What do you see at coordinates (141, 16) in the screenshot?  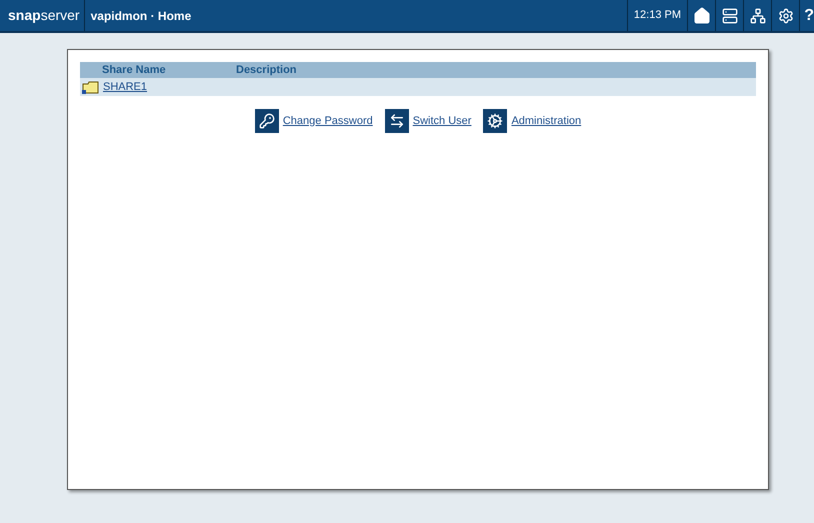 I see `page-title: vapidmon · Home` at bounding box center [141, 16].